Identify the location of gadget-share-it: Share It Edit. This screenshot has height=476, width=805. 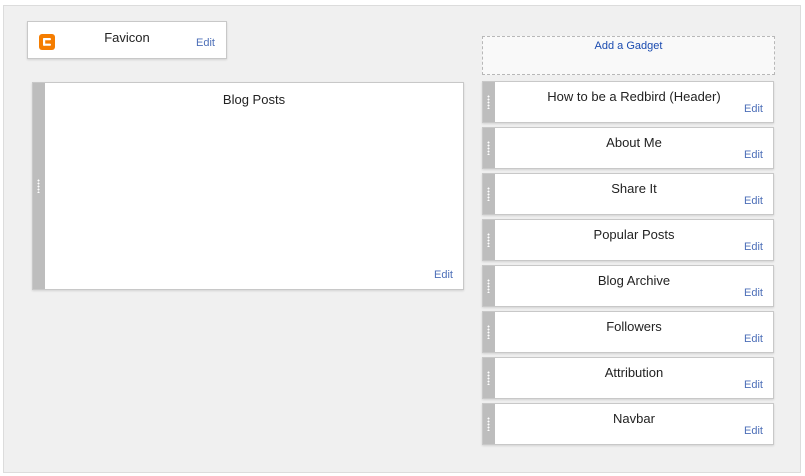
(628, 194).